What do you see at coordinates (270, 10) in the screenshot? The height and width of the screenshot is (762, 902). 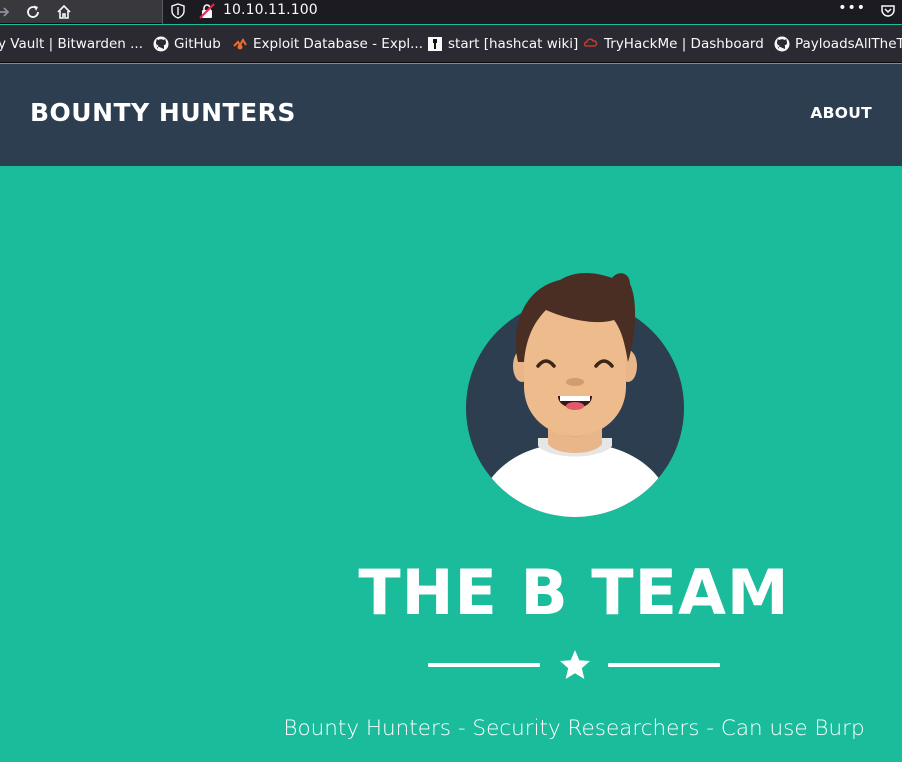 I see `url-text: 10.10.11.100` at bounding box center [270, 10].